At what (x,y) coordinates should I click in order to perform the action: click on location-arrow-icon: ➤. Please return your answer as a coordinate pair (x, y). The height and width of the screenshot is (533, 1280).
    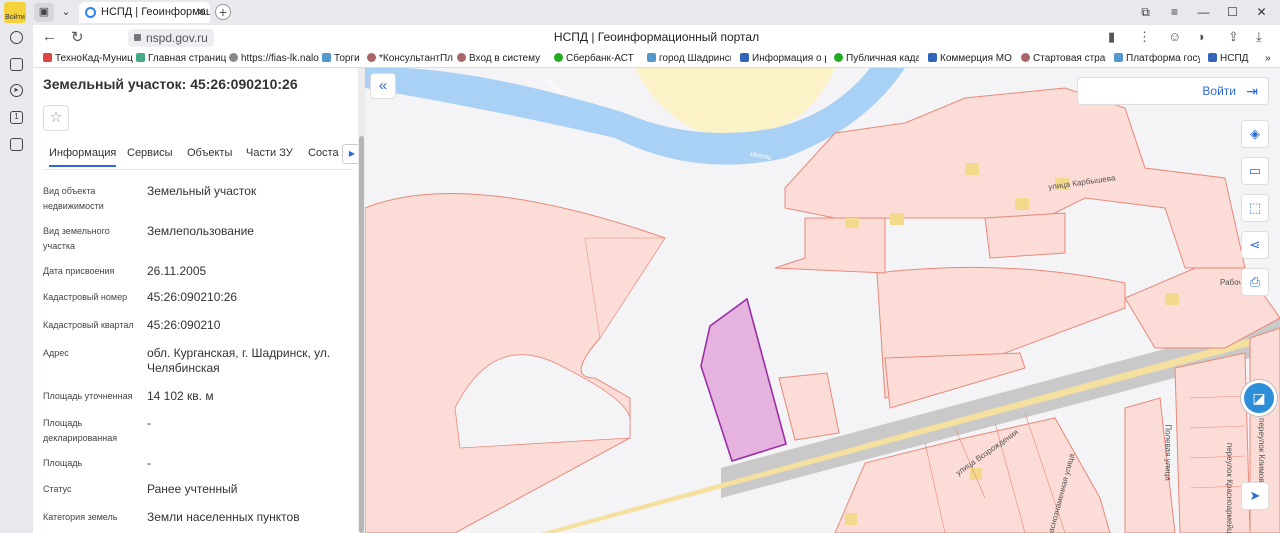
    Looking at the image, I should click on (1255, 496).